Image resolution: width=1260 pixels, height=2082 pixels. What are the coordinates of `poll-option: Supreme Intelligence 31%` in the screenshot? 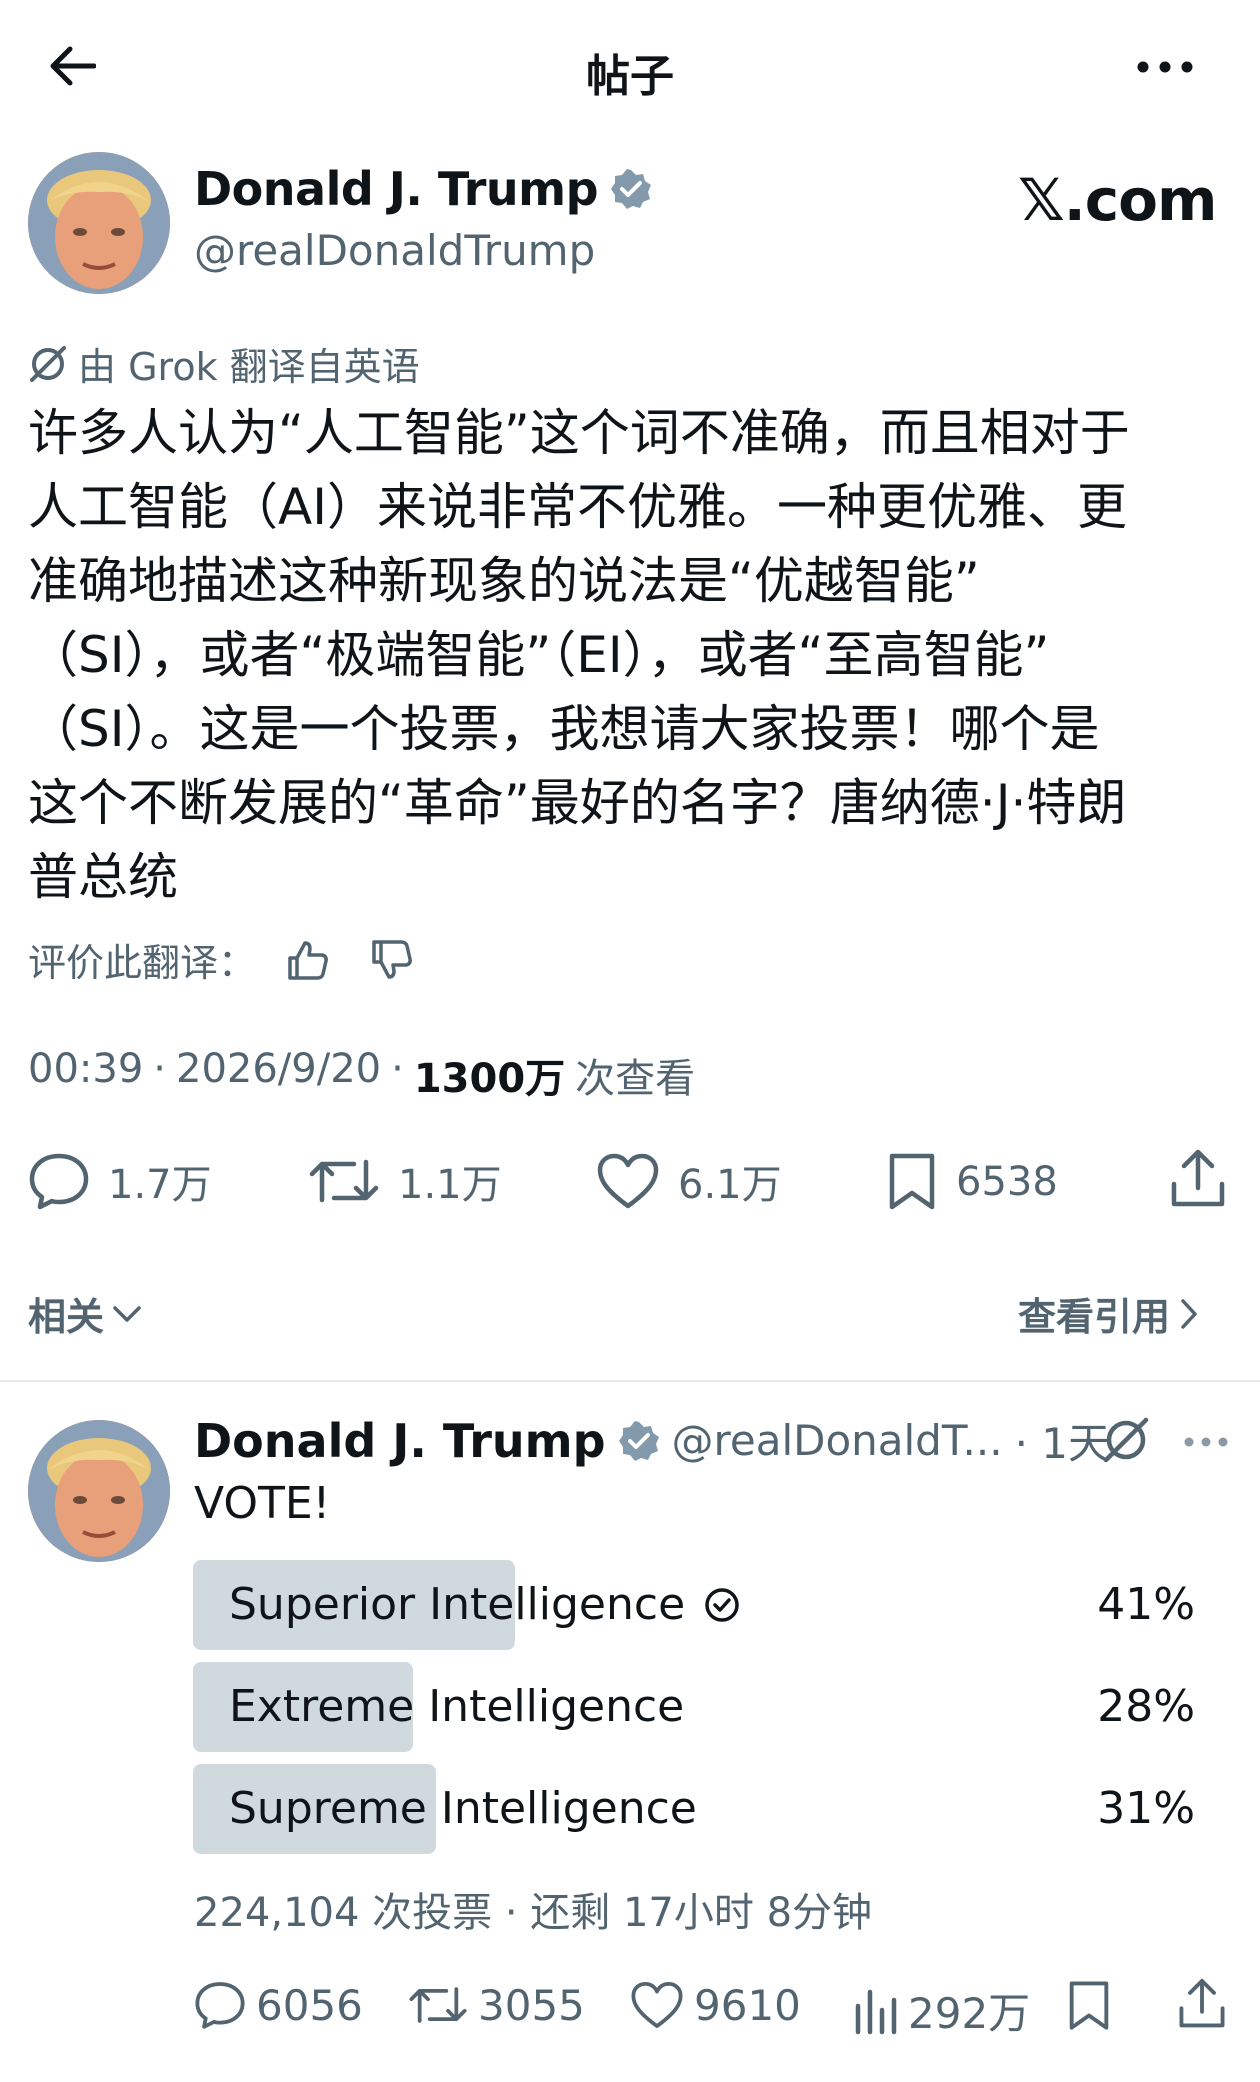 It's located at (698, 1809).